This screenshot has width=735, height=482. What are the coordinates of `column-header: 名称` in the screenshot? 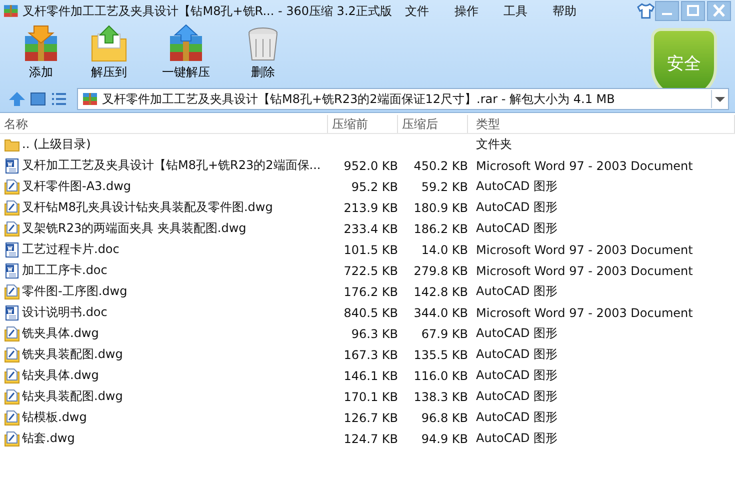 It's located at (164, 124).